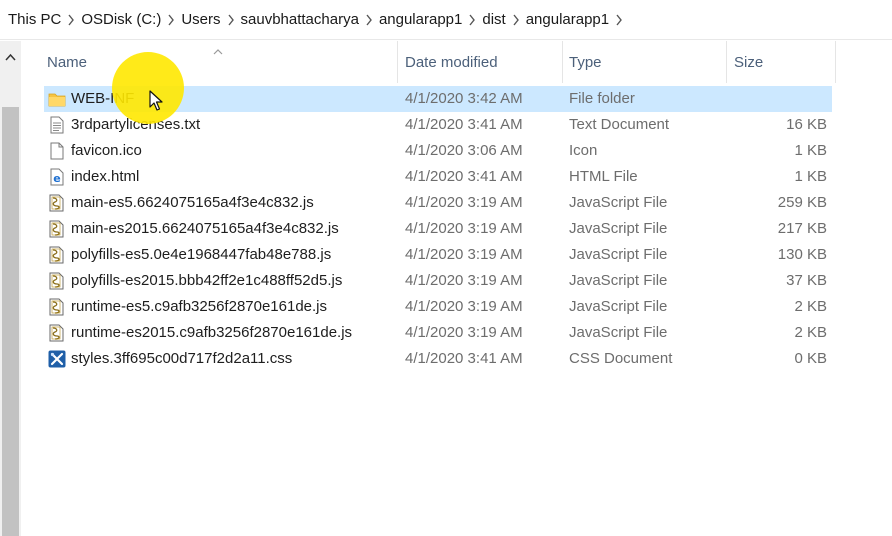 The width and height of the screenshot is (892, 536). I want to click on text-file-icon, so click(57, 125).